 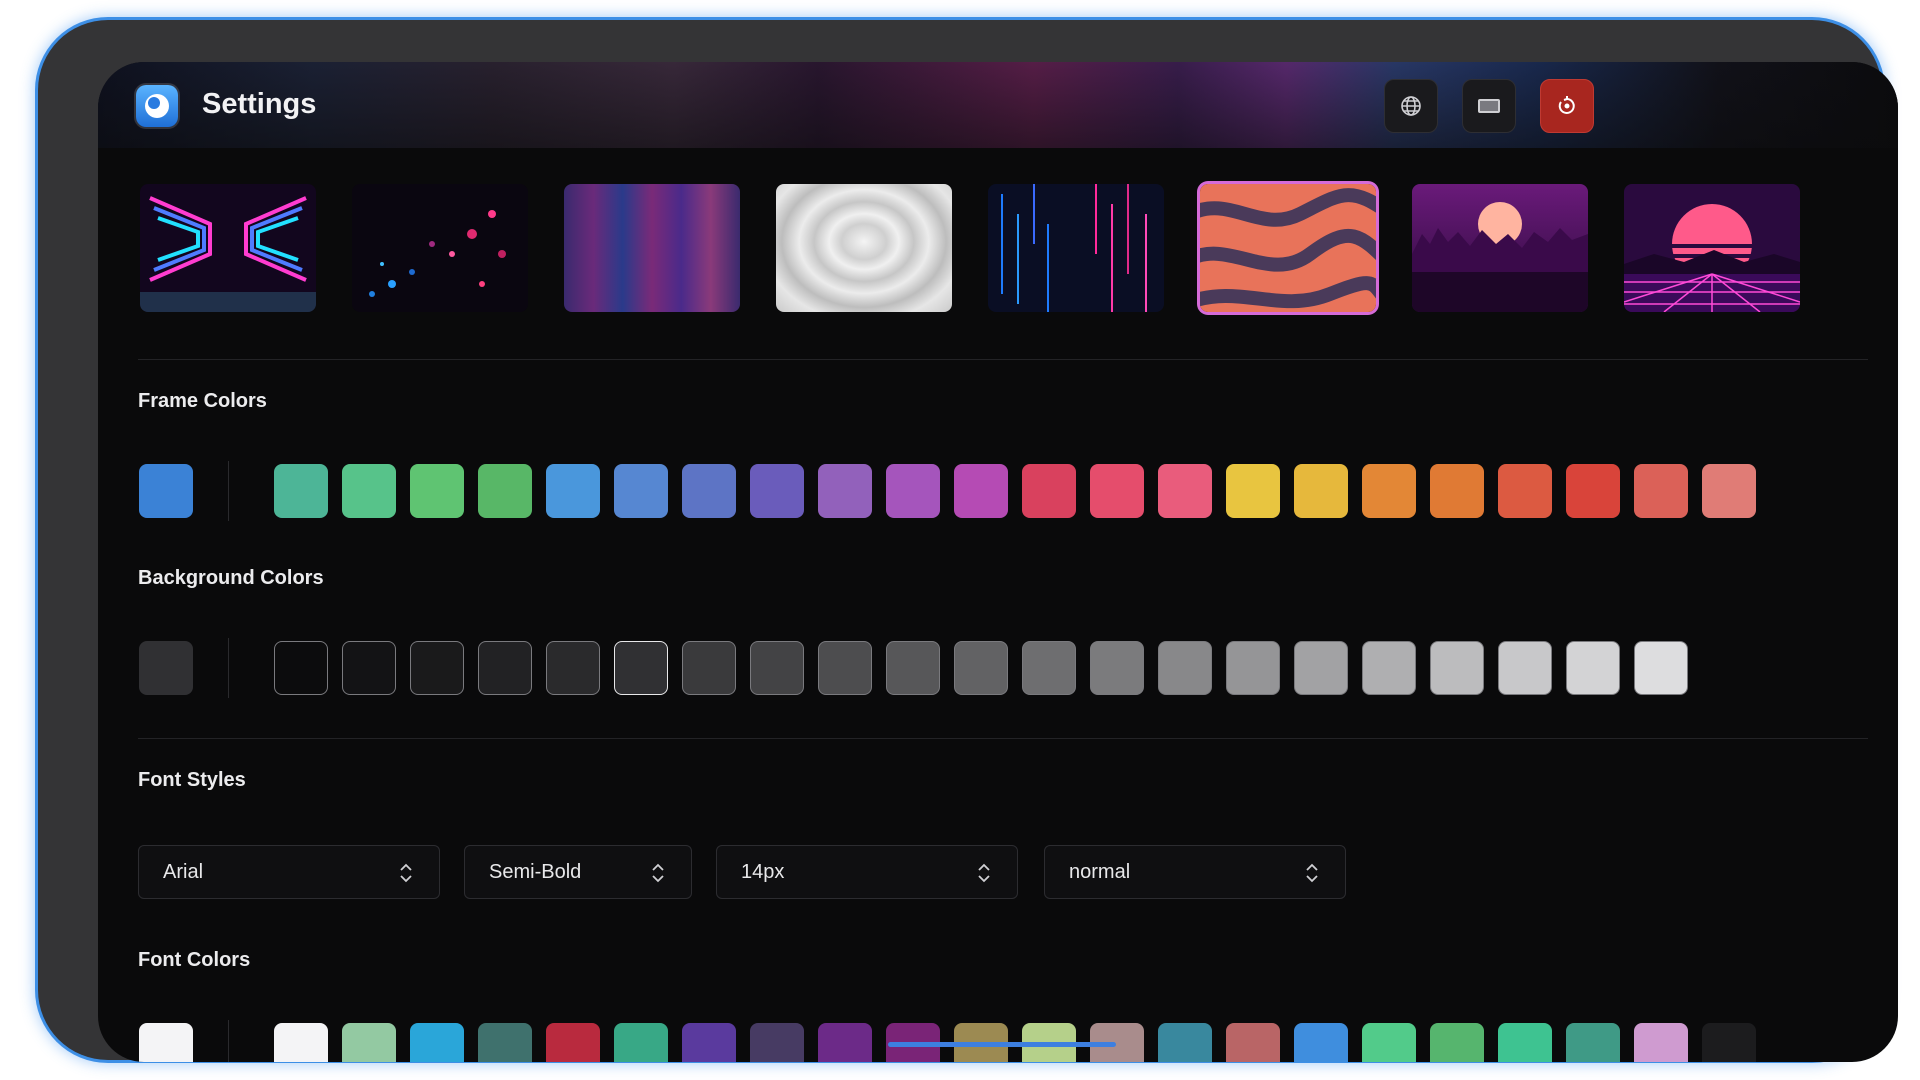 I want to click on font-style-select: normal, so click(x=1195, y=872).